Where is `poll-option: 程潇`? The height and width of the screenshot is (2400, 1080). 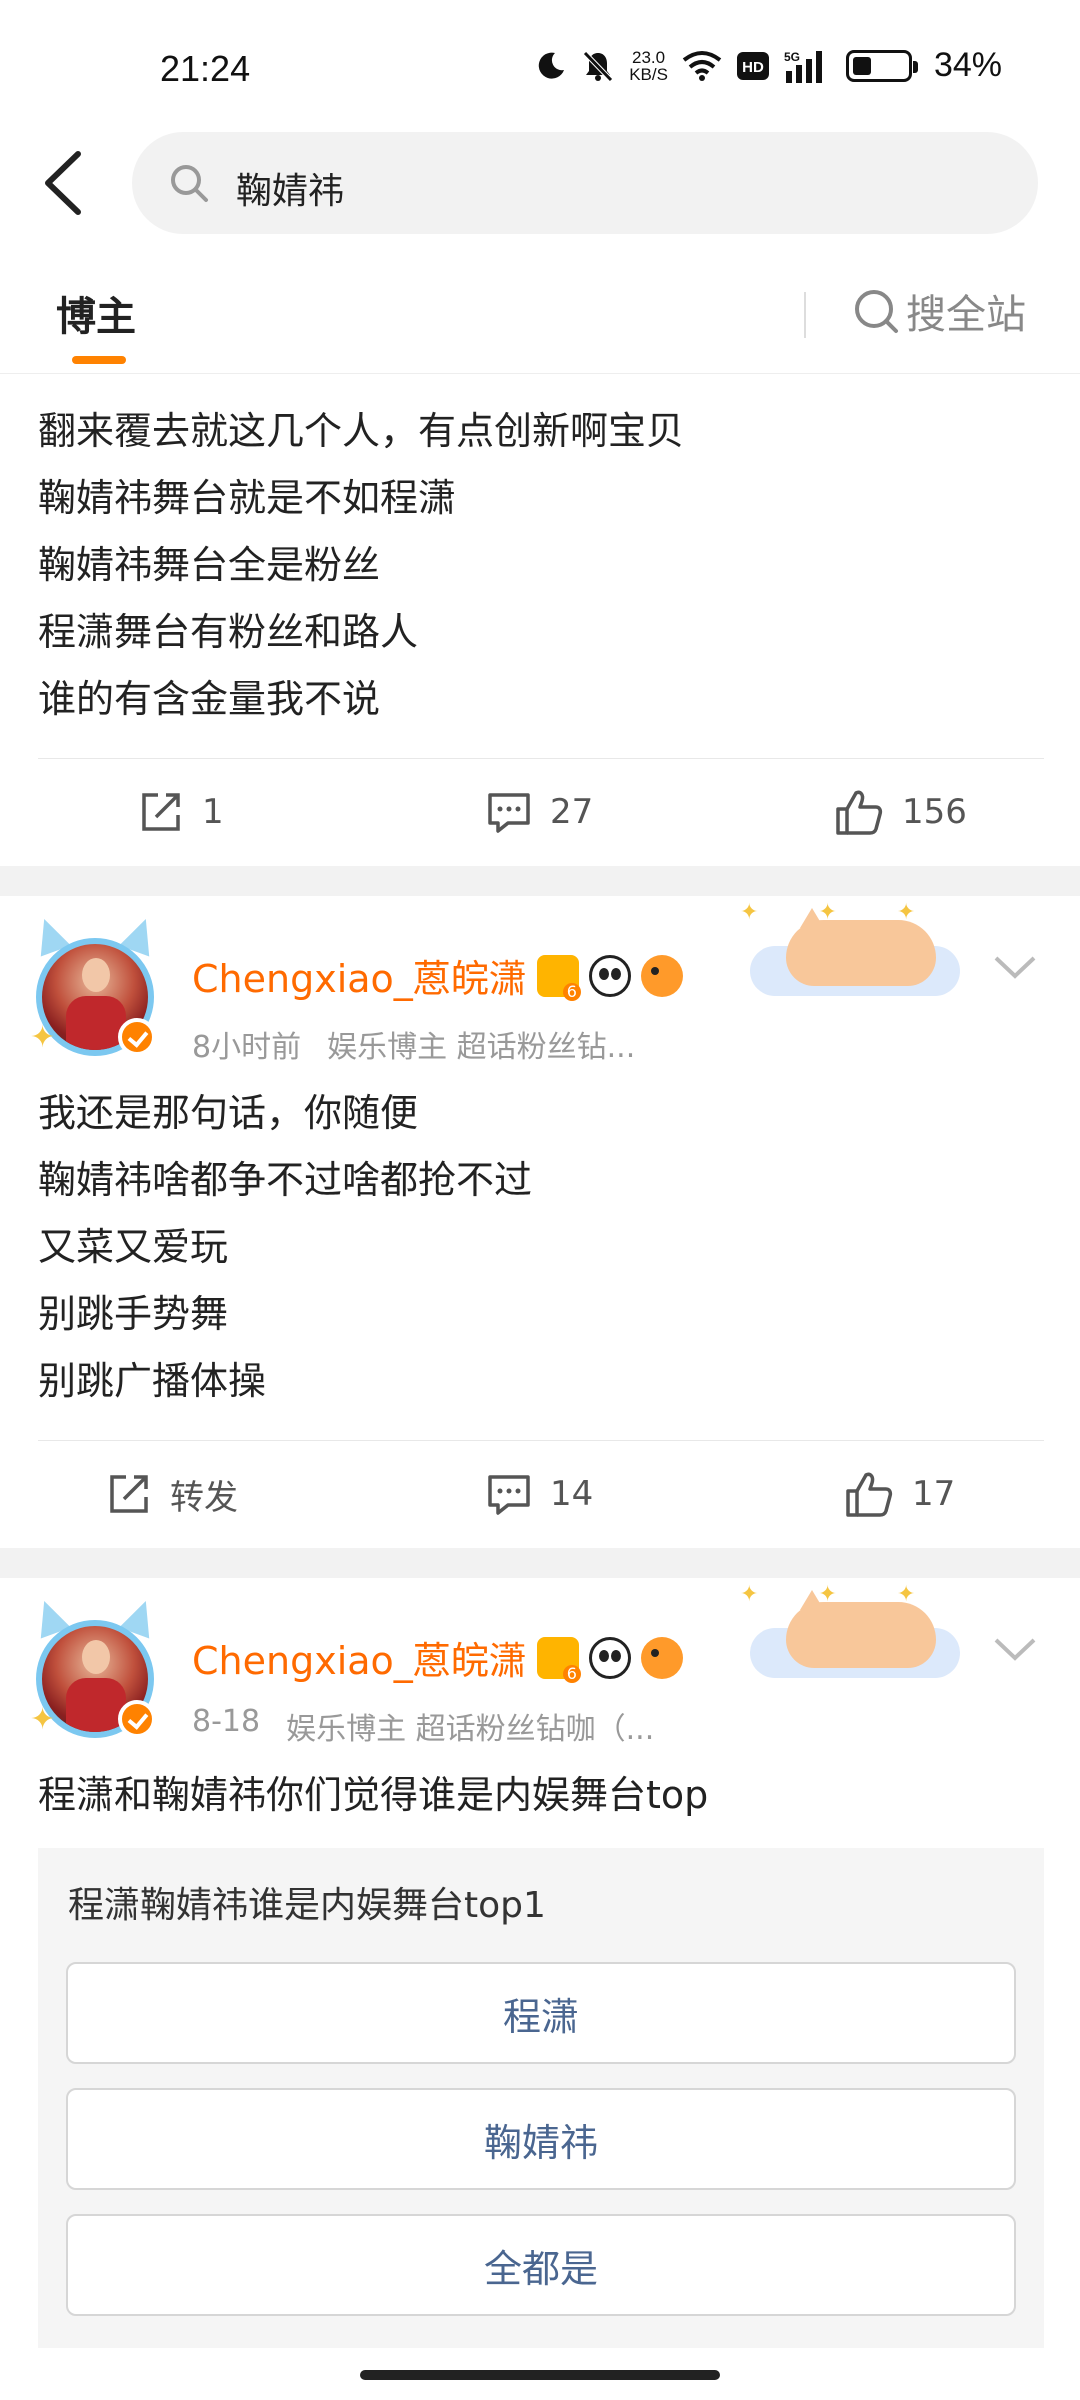
poll-option: 程潇 is located at coordinates (541, 2013).